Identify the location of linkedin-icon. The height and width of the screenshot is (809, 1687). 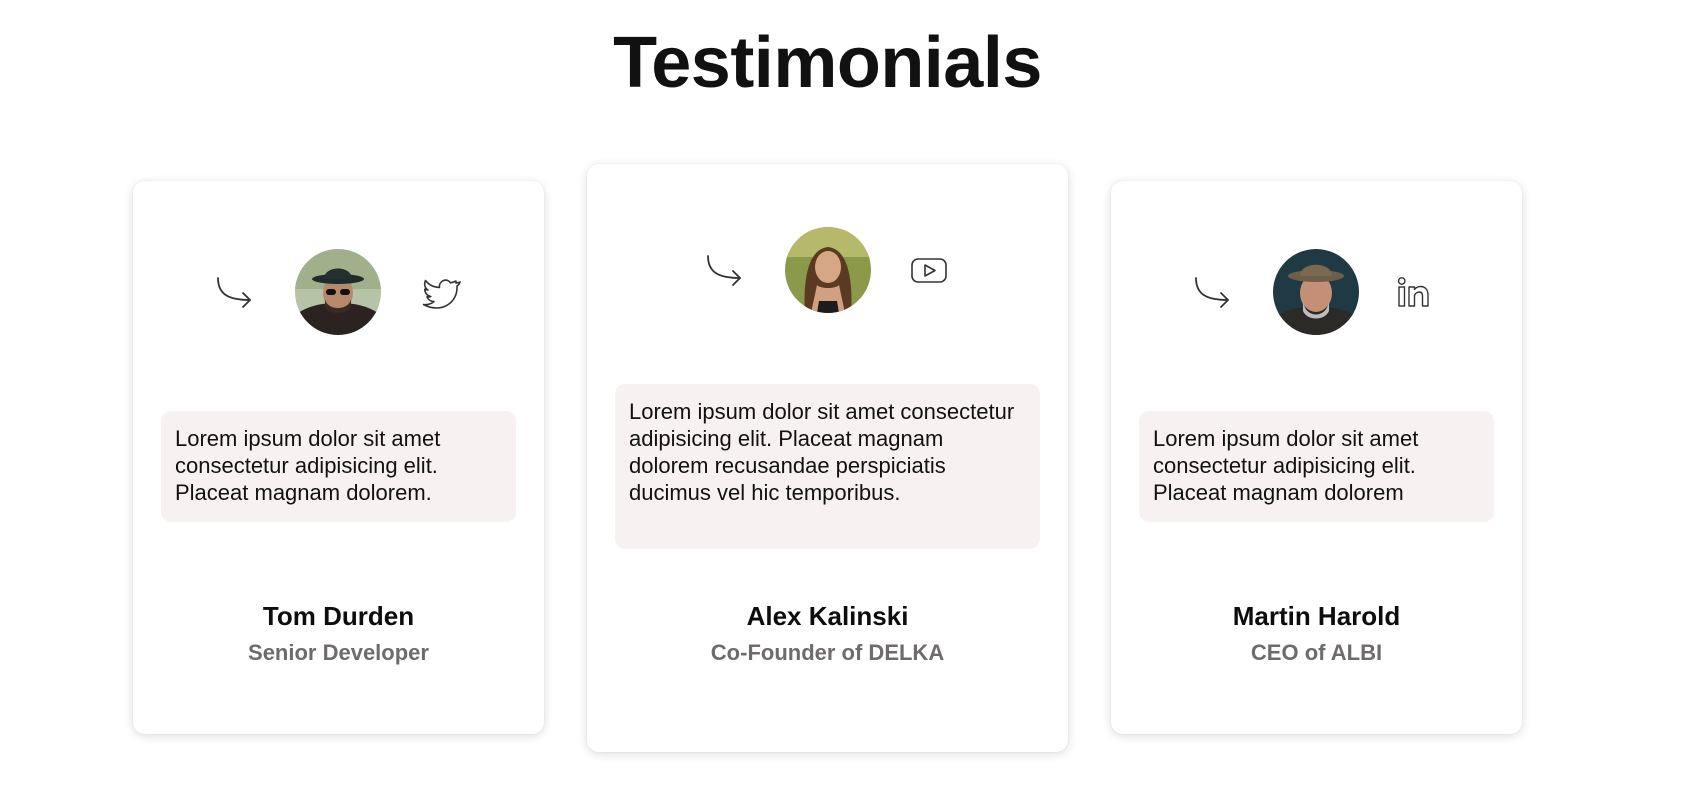
(1414, 292).